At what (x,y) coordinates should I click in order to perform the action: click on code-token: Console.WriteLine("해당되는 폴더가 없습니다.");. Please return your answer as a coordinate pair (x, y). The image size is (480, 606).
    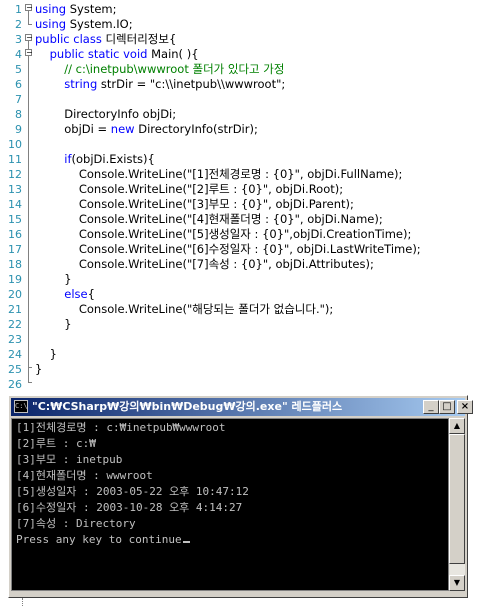
    Looking at the image, I should click on (184, 309).